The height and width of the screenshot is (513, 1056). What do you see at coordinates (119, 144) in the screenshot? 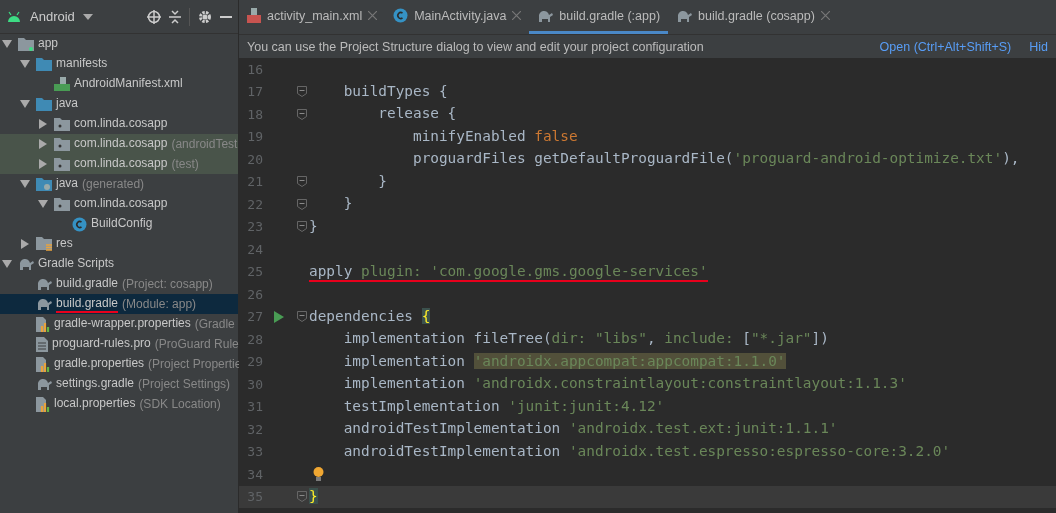
I see `tree-item: com.linda.cosapp (androidTest` at bounding box center [119, 144].